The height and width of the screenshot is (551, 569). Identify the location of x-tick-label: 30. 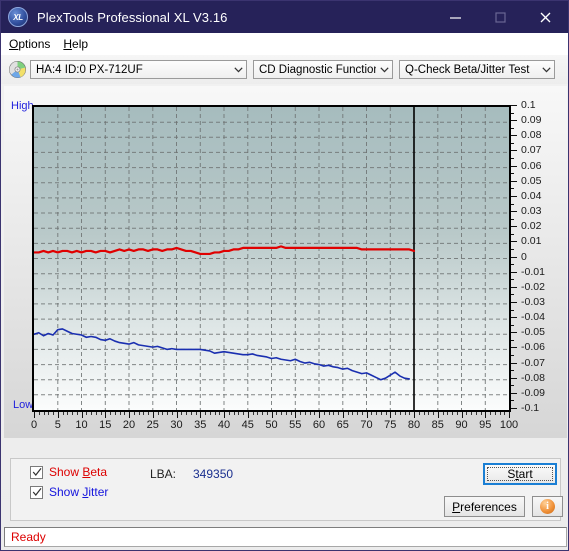
(176, 425).